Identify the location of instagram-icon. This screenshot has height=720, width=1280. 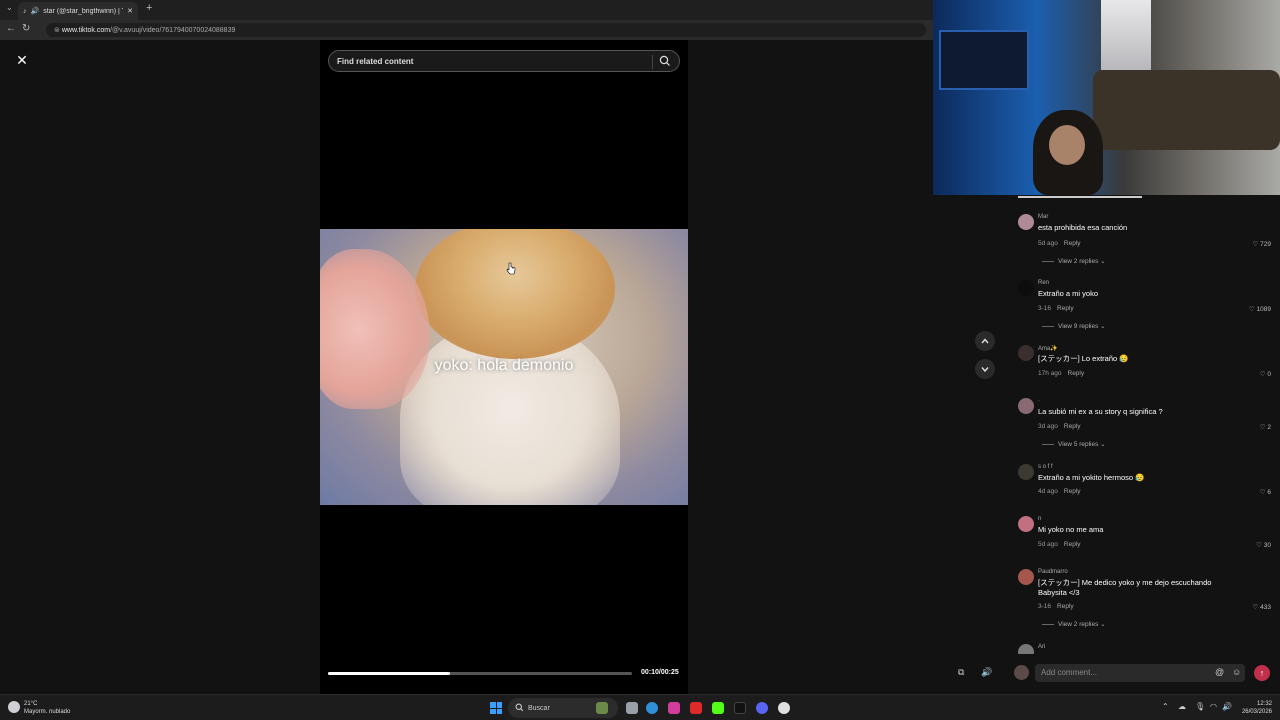
(674, 708).